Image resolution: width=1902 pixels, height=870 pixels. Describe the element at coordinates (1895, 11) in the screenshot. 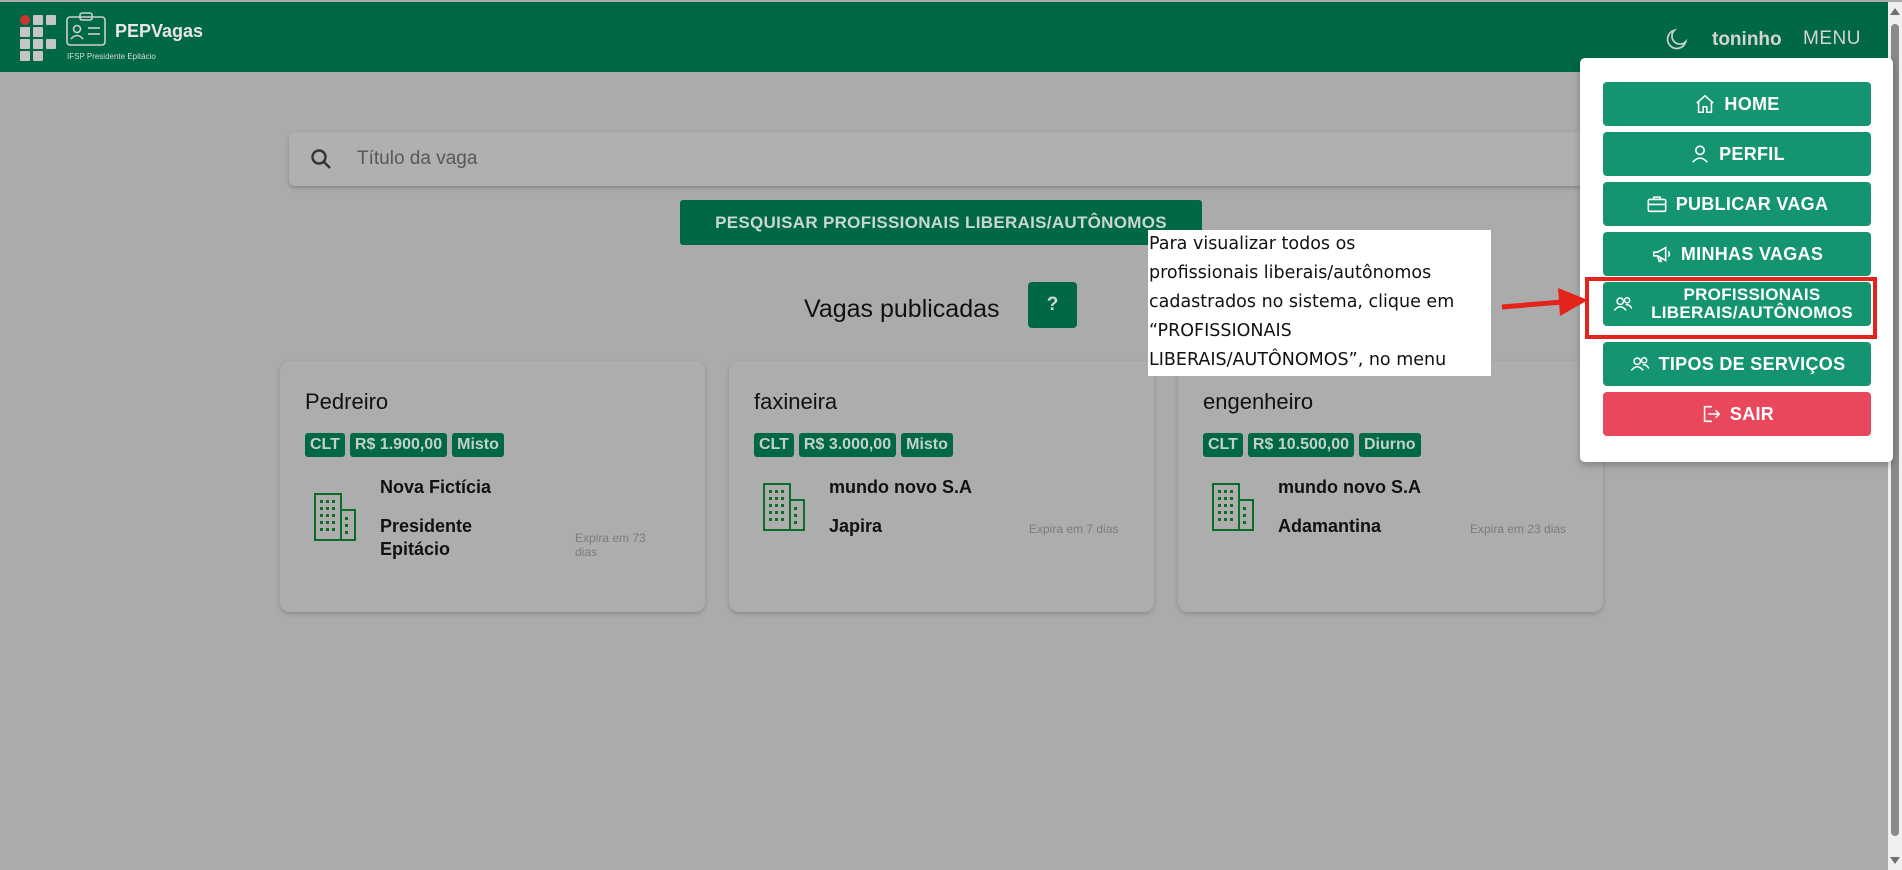

I see `scroll-up-arrow` at that location.